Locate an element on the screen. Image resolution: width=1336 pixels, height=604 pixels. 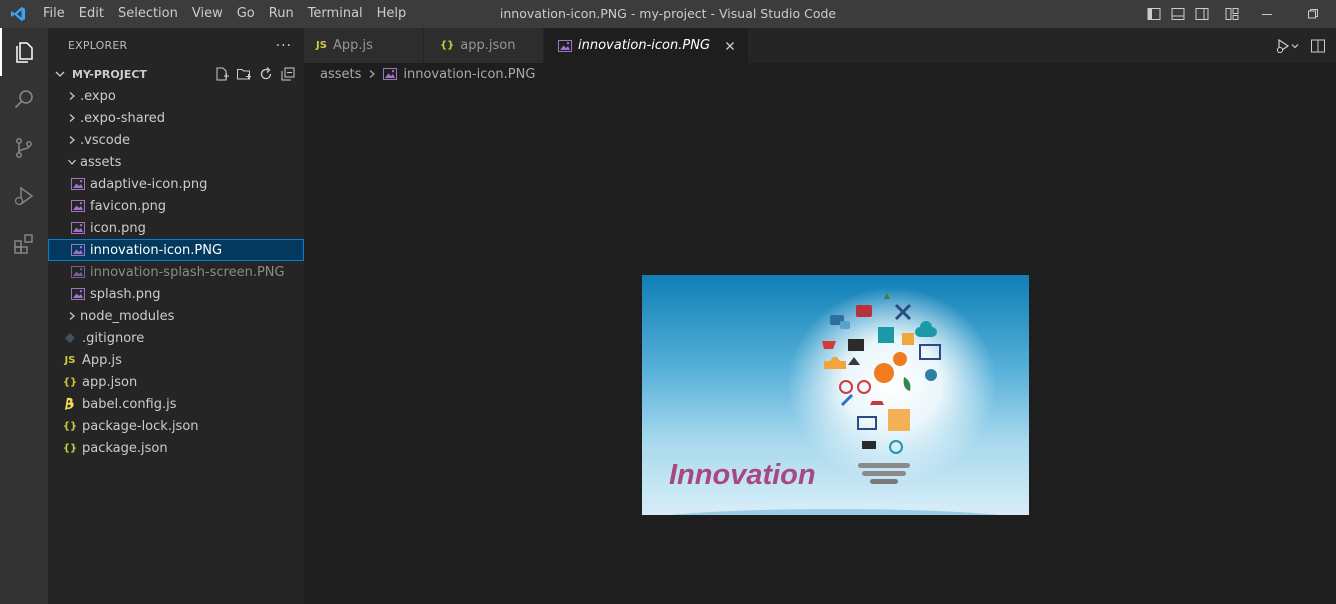
tree-item-label: innovation-splash-screen.PNG is located at coordinates (187, 272).